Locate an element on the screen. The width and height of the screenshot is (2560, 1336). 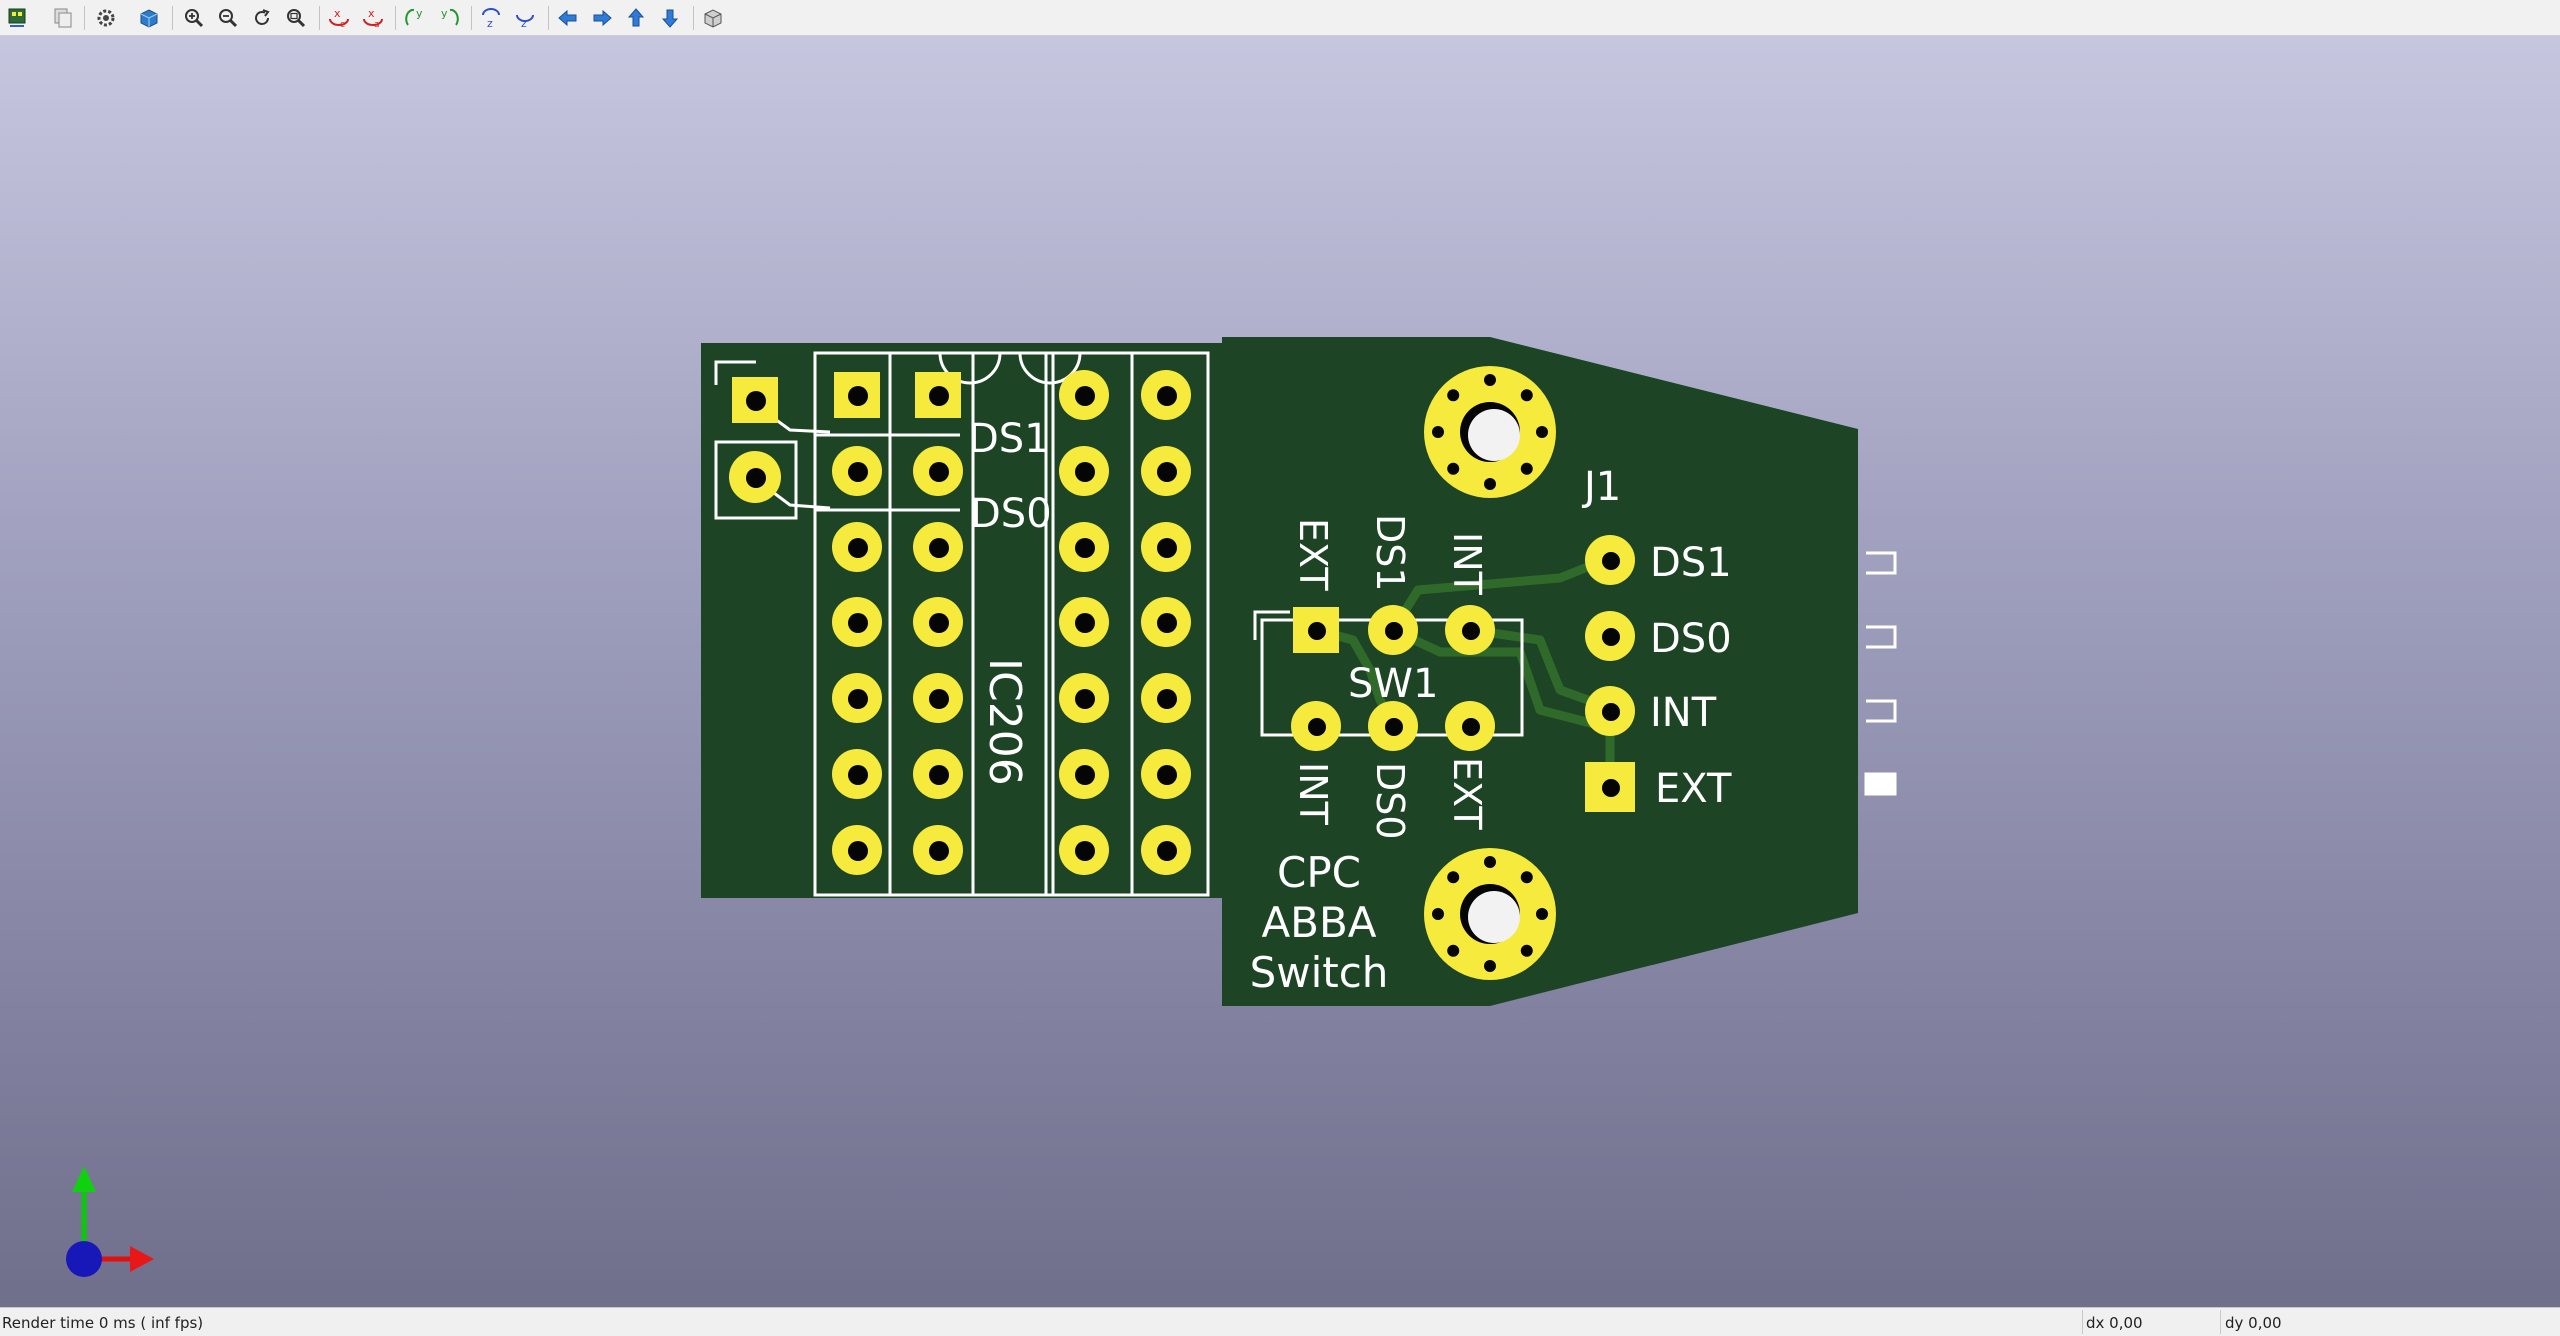
sw-top-label-ext: EXT is located at coordinates (1313, 554).